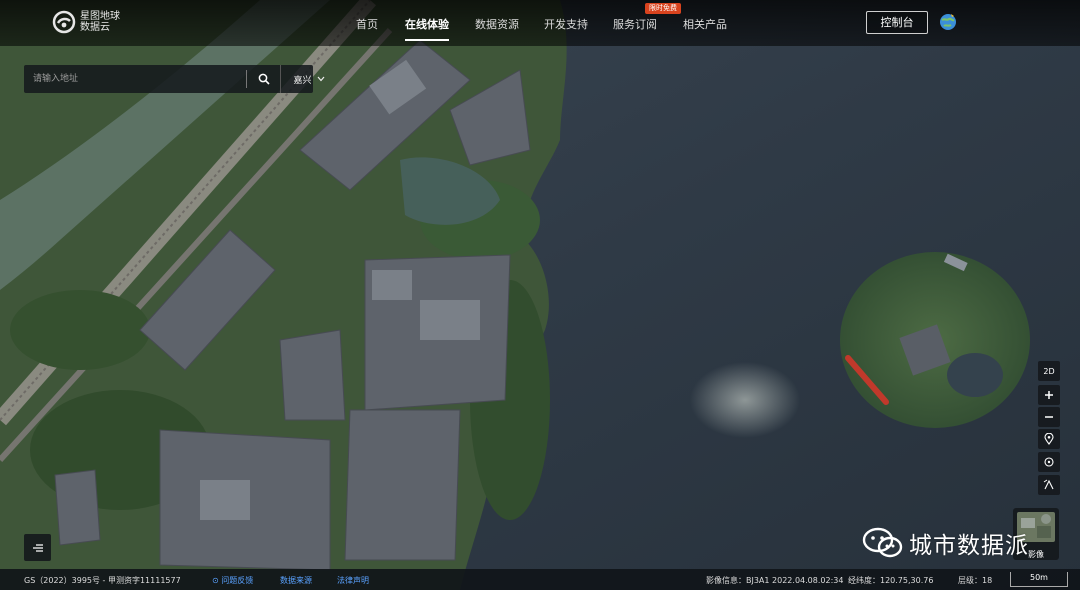 The image size is (1080, 590). Describe the element at coordinates (975, 580) in the screenshot. I see `zoom-level: 层级：18` at that location.